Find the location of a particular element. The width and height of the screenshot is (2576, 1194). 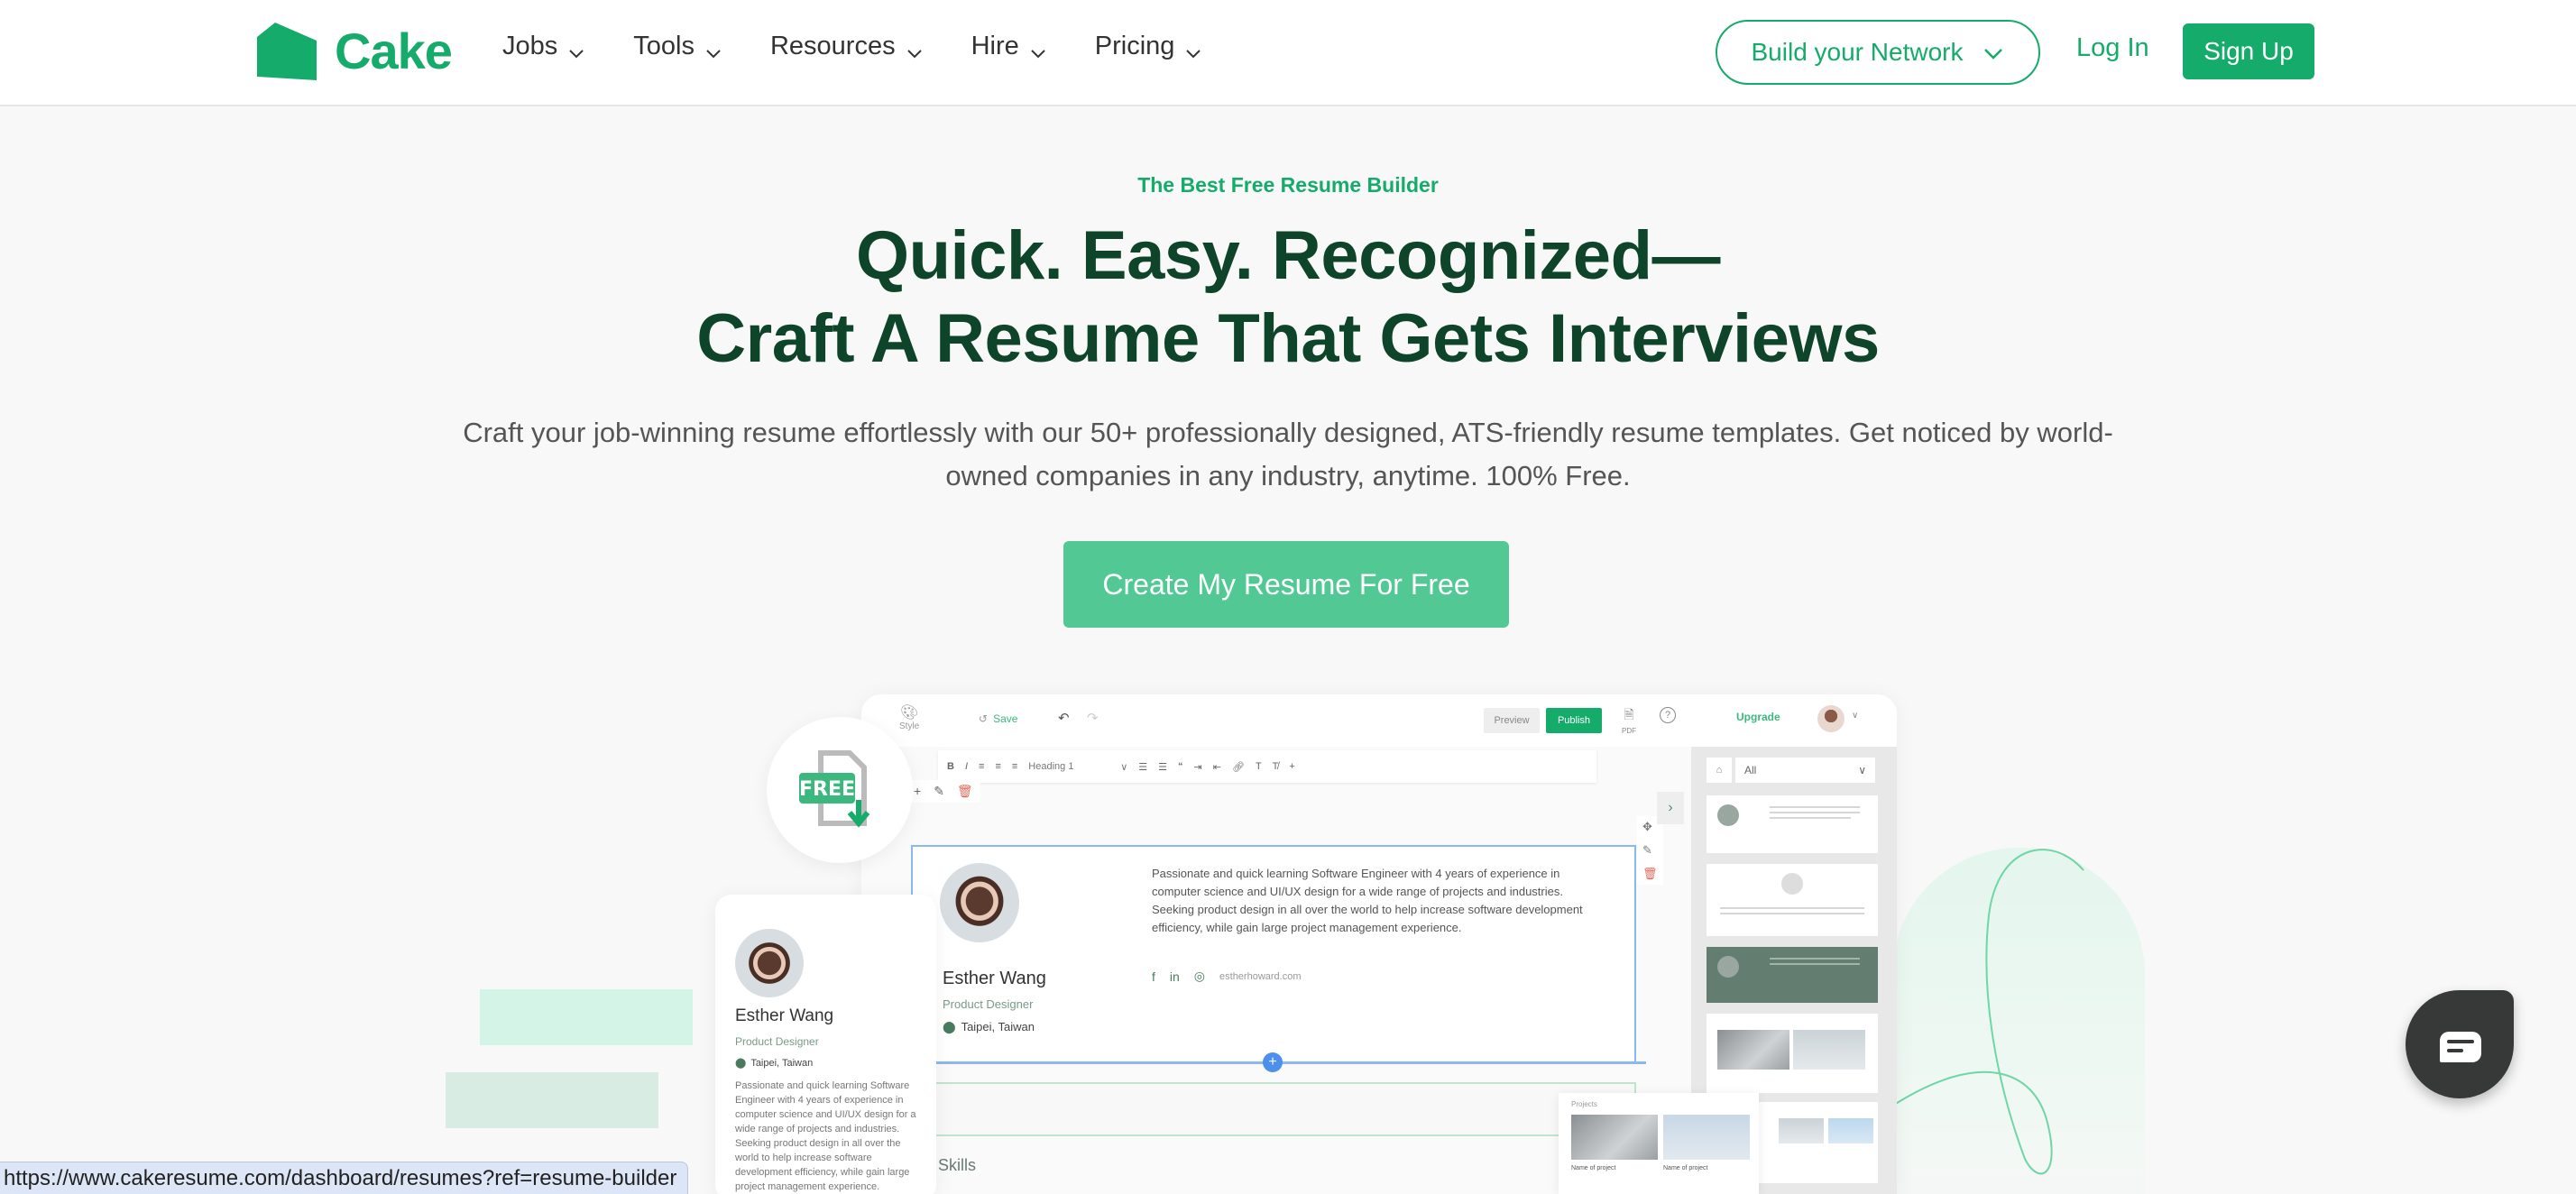

filter-value: All is located at coordinates (1750, 770).